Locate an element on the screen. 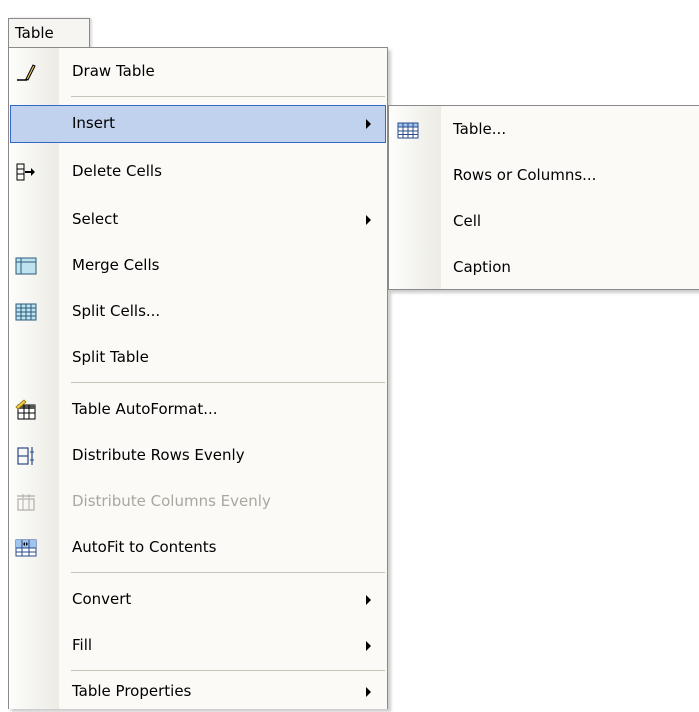 The height and width of the screenshot is (712, 699). menu-item-label: Select is located at coordinates (95, 219).